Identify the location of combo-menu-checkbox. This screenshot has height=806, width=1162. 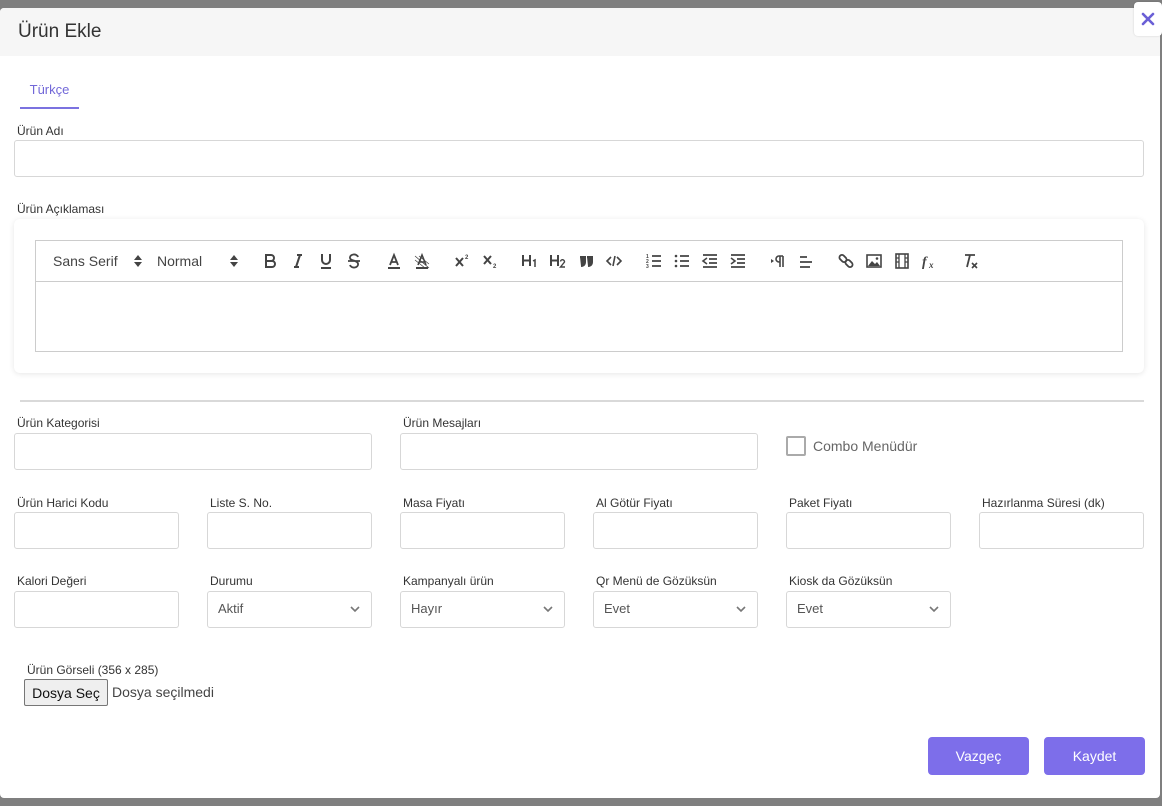
(796, 446).